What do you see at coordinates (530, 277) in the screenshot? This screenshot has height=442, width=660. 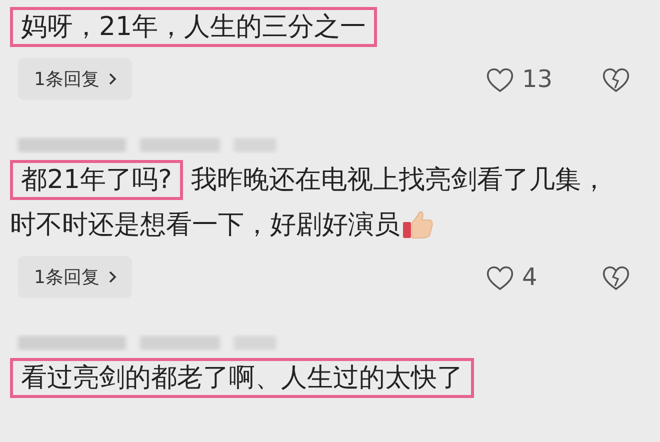 I see `like-count: 4` at bounding box center [530, 277].